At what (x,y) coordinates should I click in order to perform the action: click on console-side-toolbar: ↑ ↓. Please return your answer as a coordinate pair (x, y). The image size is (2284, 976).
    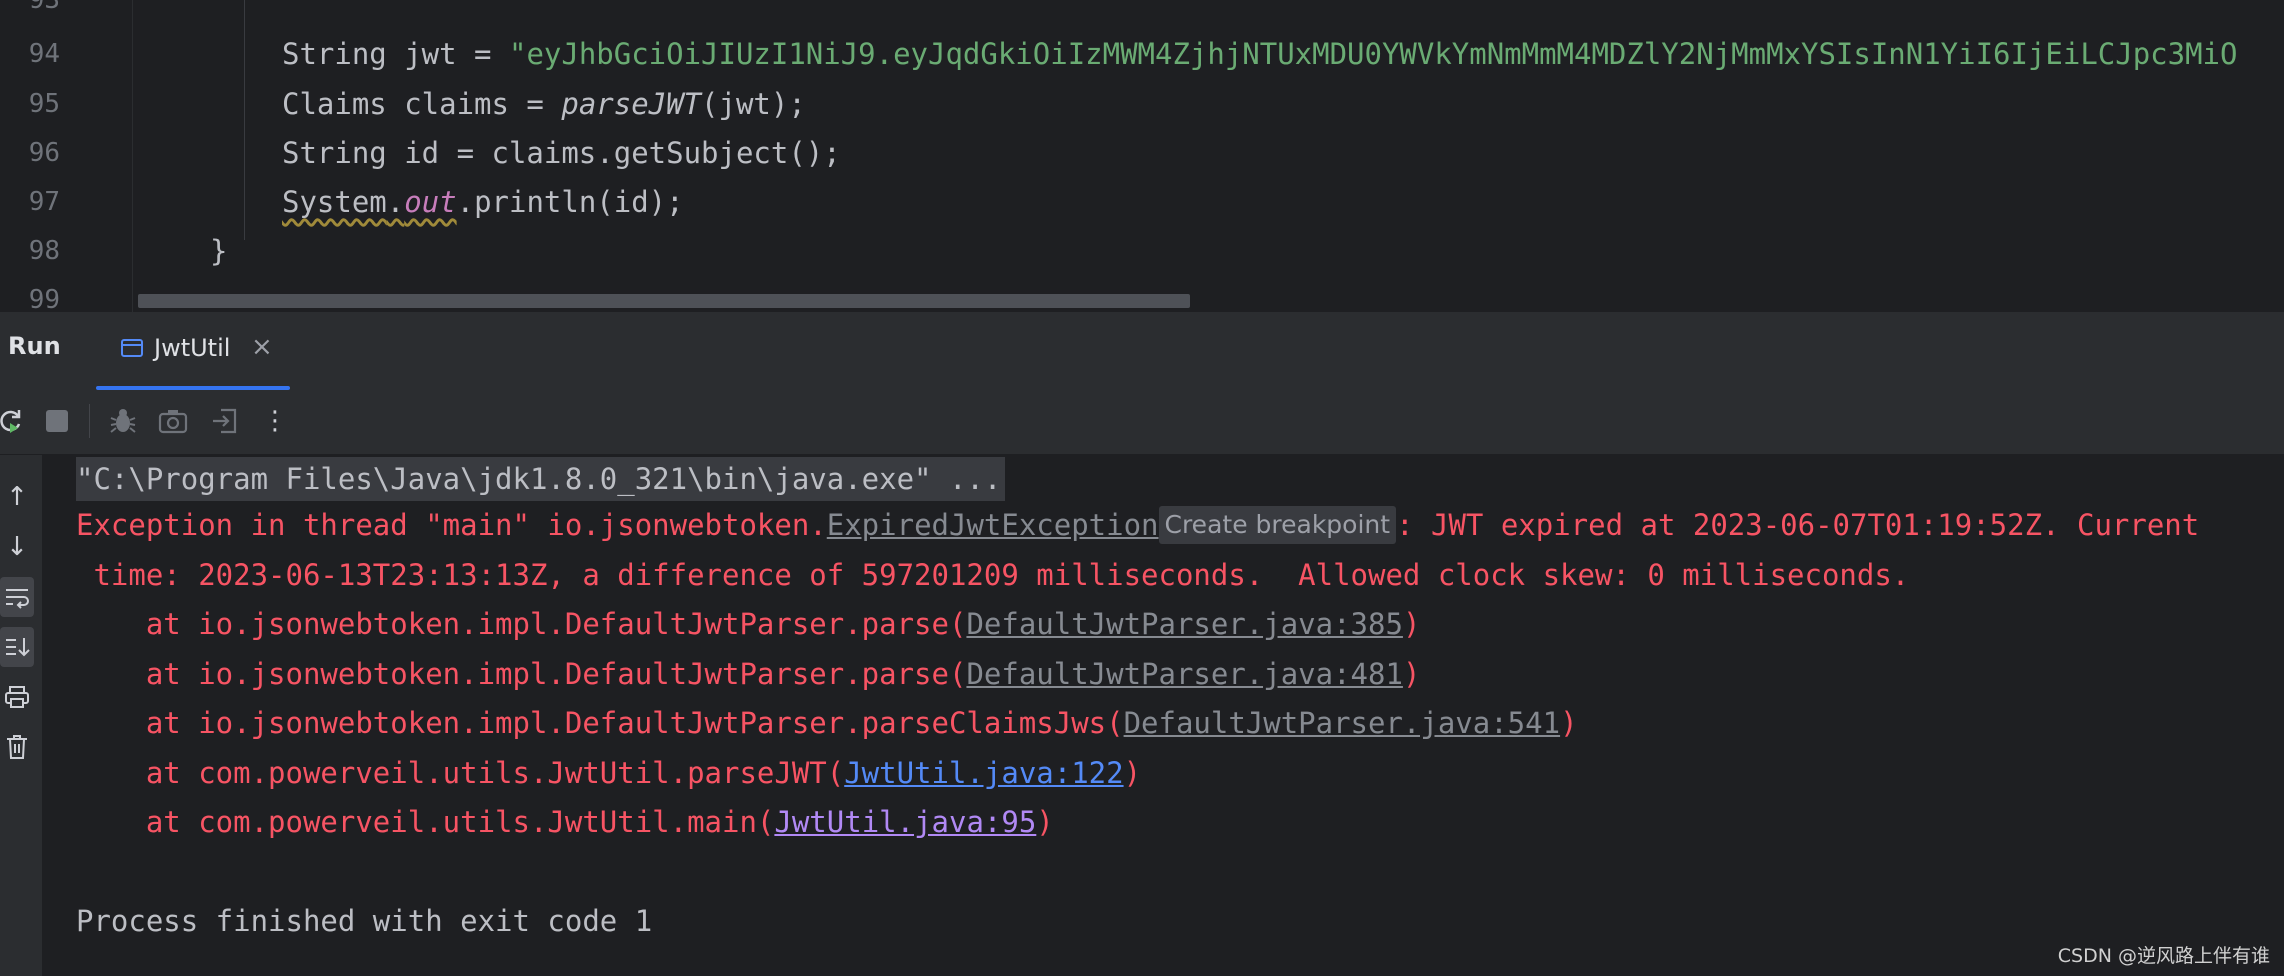
    Looking at the image, I should click on (21, 715).